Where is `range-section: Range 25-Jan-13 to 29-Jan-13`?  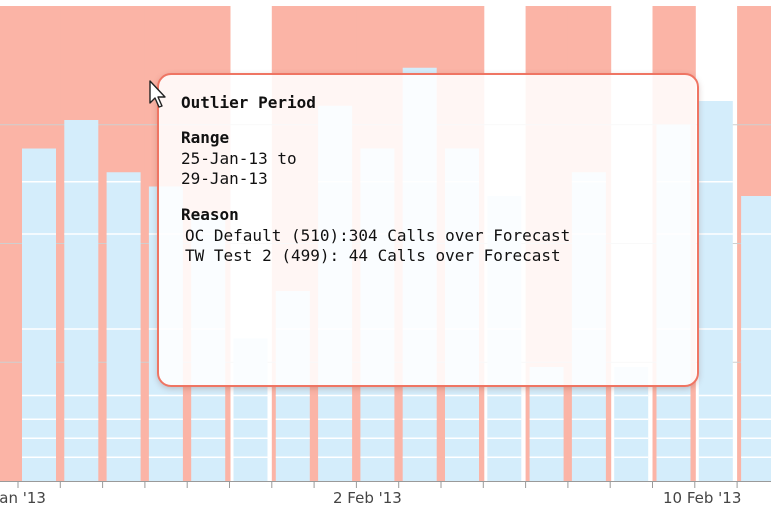 range-section: Range 25-Jan-13 to 29-Jan-13 is located at coordinates (439, 158).